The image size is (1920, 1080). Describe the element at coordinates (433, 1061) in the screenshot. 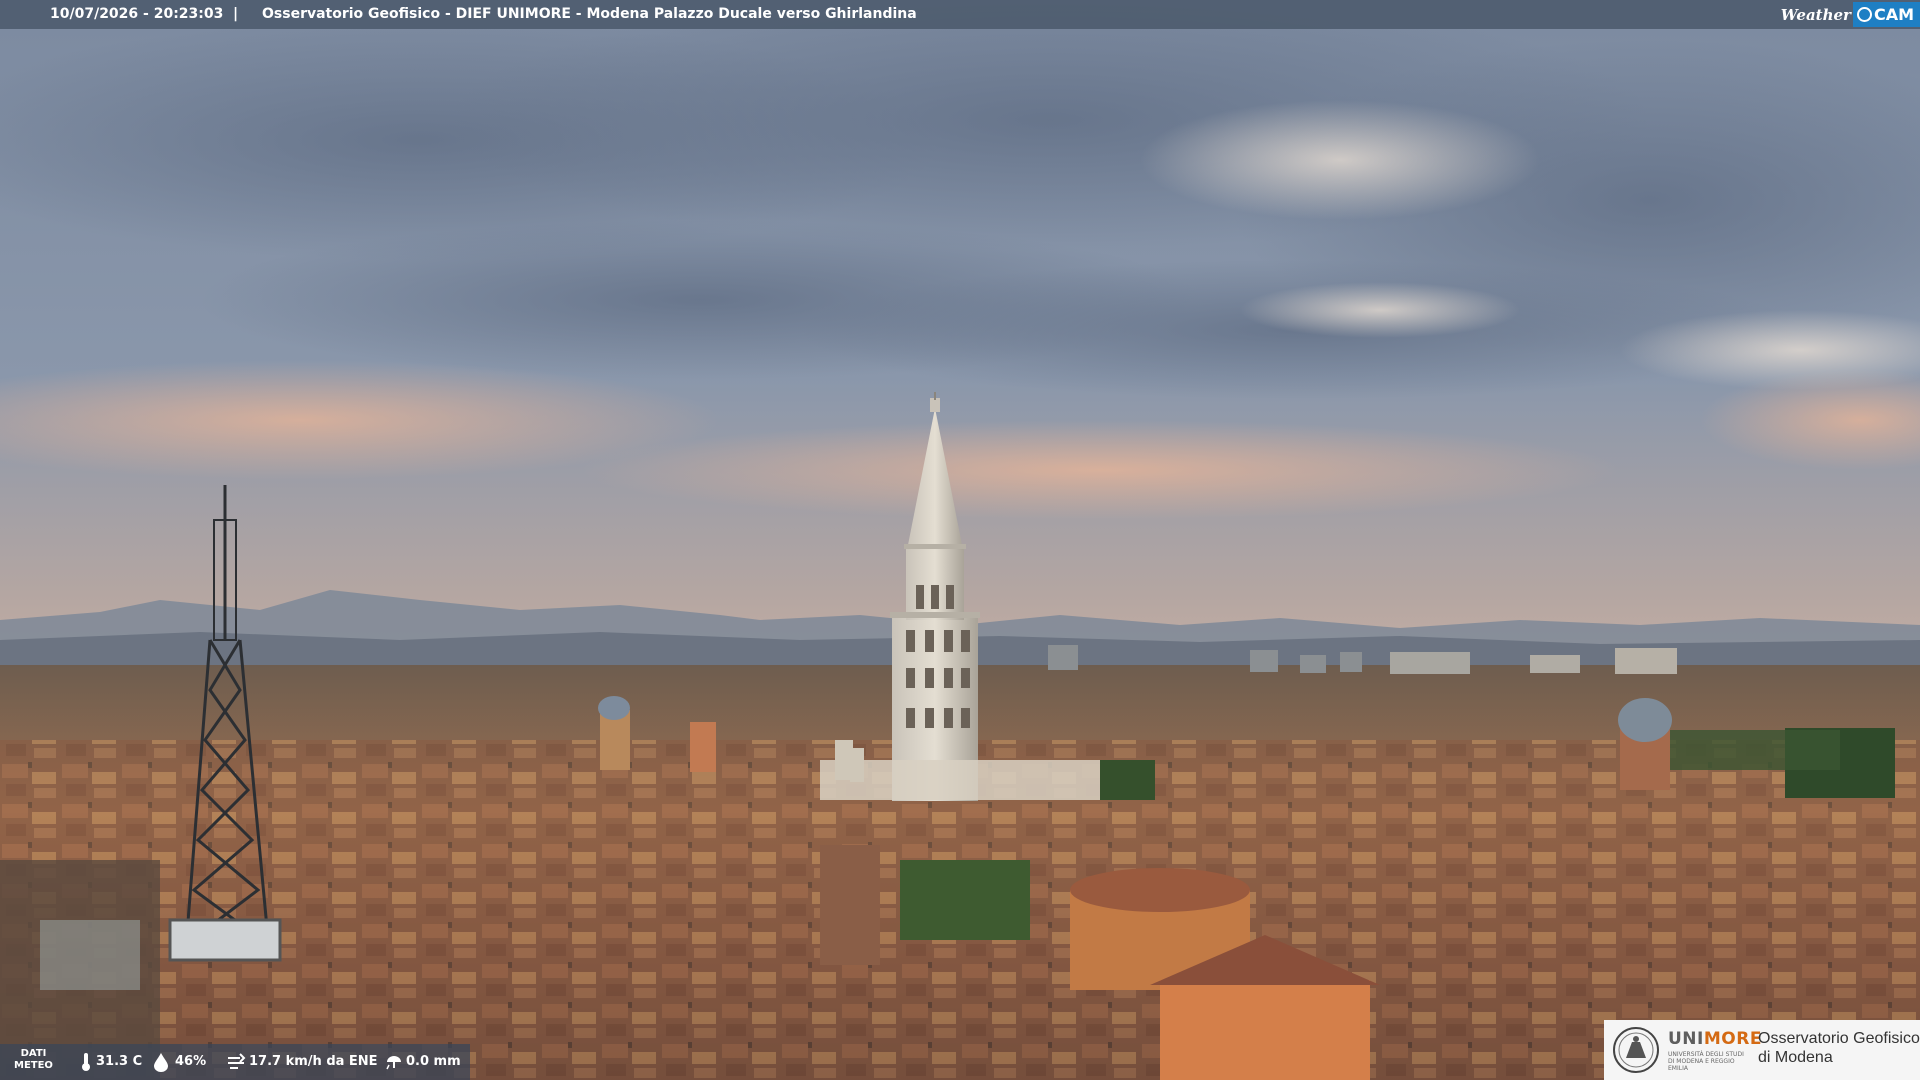

I see `rain-value: 0.0 mm` at that location.